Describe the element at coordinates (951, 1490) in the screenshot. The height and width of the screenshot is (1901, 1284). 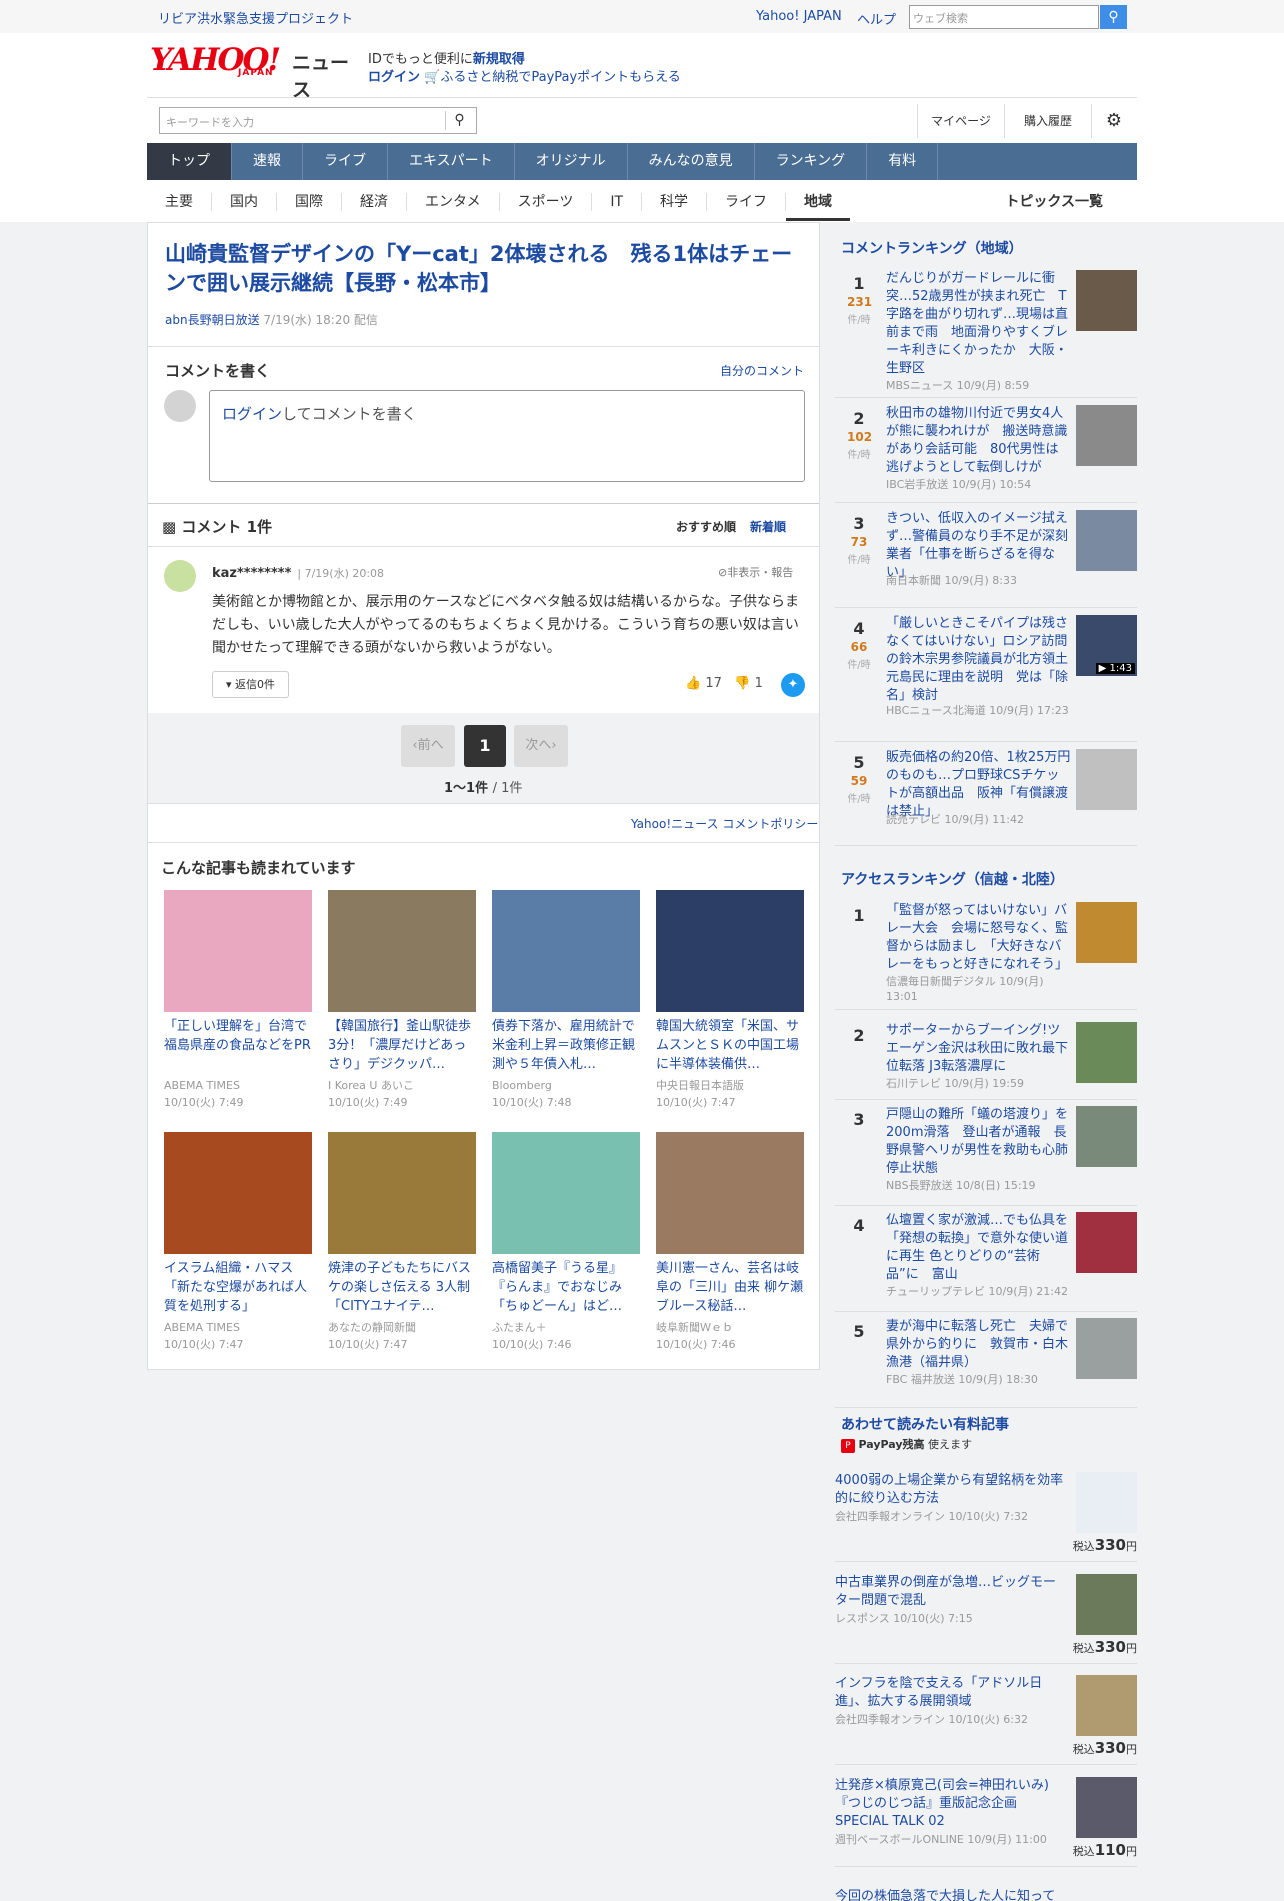
I see `paid-title: 4000弱の上場企業から有望銘柄を効率的に絞り込む方法` at that location.